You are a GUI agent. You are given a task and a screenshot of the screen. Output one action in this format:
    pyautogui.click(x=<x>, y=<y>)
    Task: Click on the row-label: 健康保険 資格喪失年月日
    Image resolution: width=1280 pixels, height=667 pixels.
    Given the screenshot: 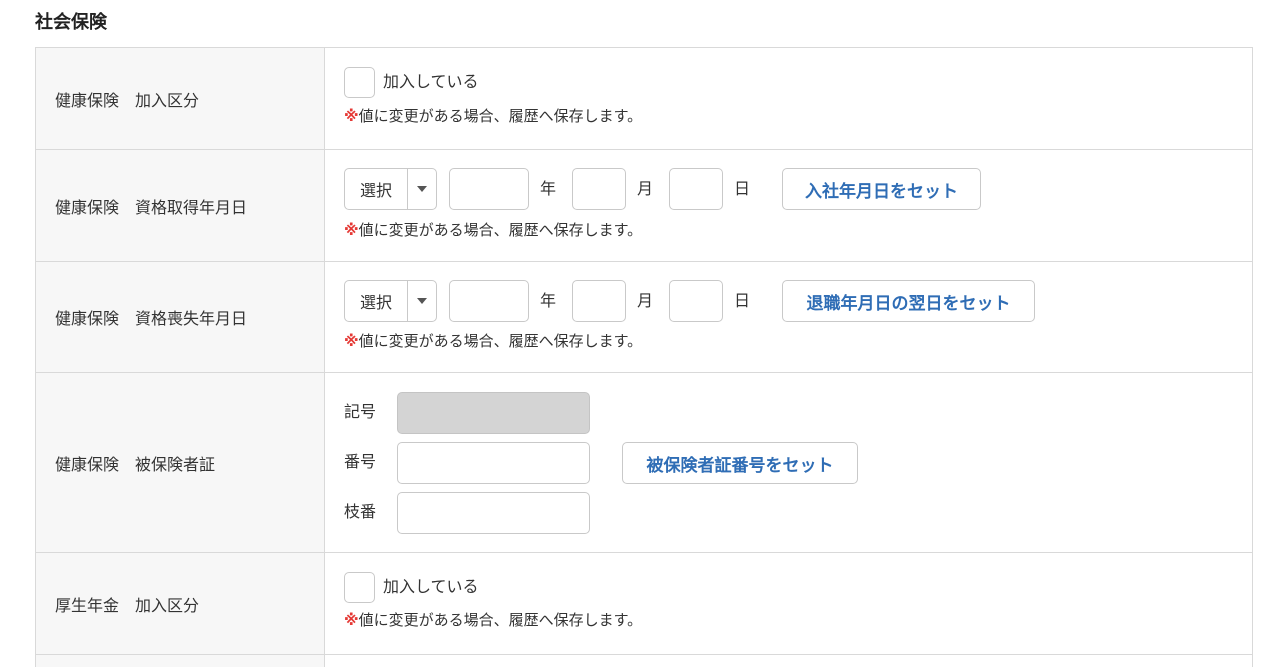 What is the action you would take?
    pyautogui.click(x=180, y=317)
    